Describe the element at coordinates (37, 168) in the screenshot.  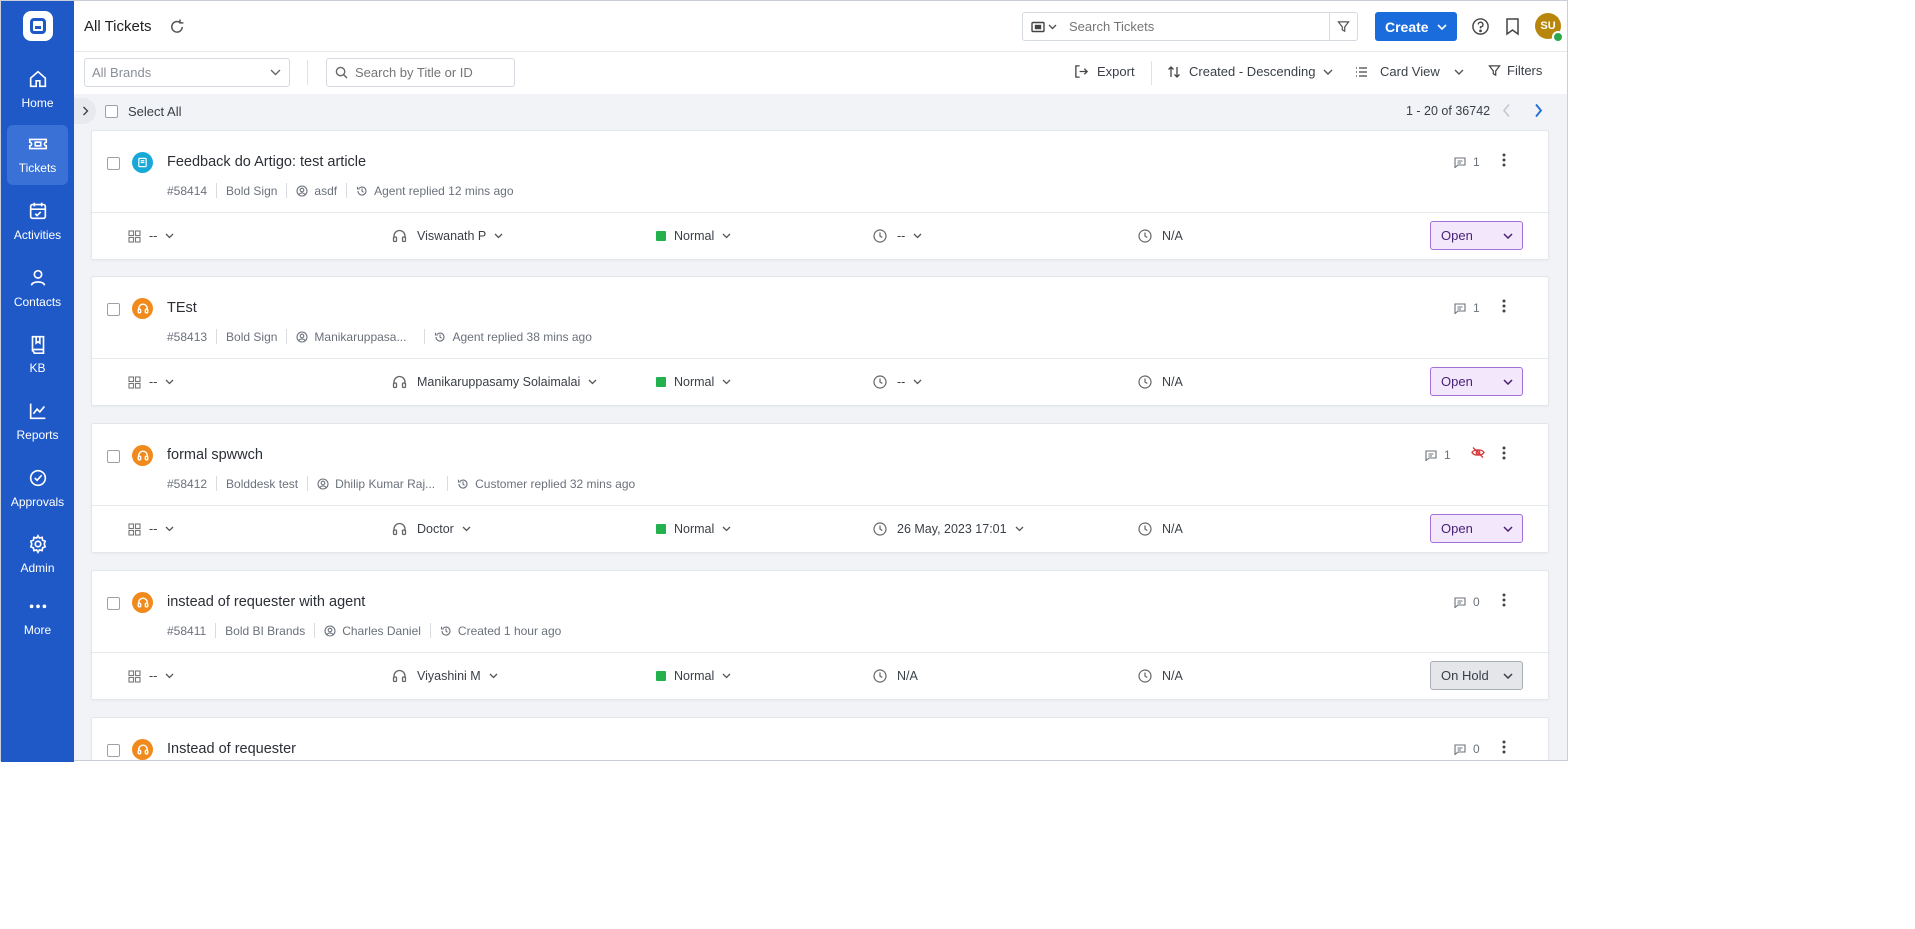
I see `sidebar-item-label: Tickets` at that location.